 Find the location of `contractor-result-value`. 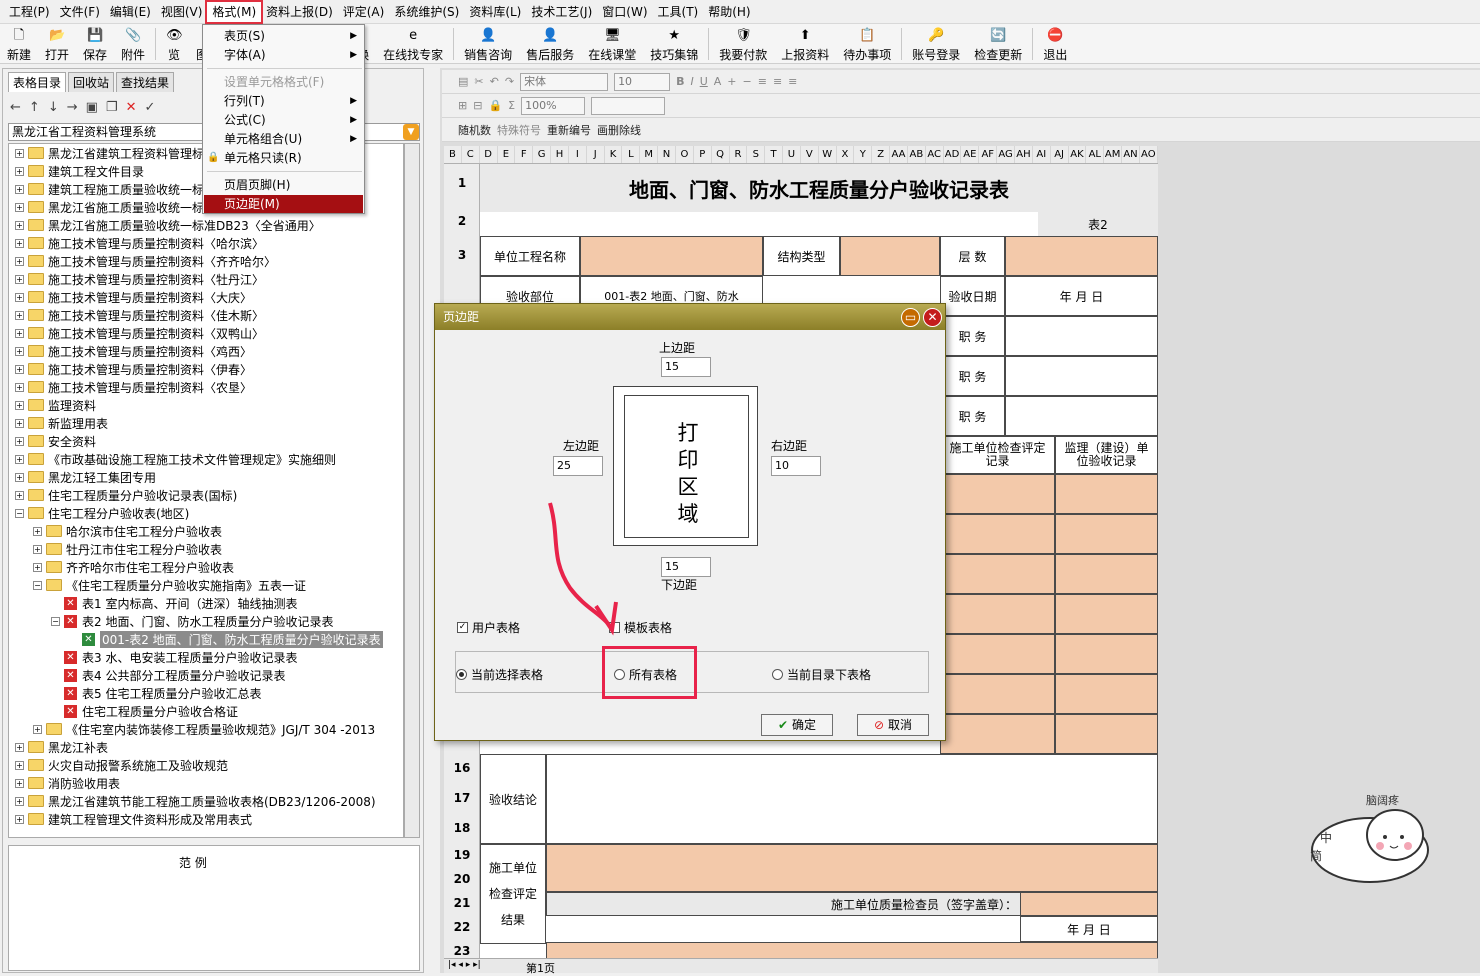

contractor-result-value is located at coordinates (852, 868).